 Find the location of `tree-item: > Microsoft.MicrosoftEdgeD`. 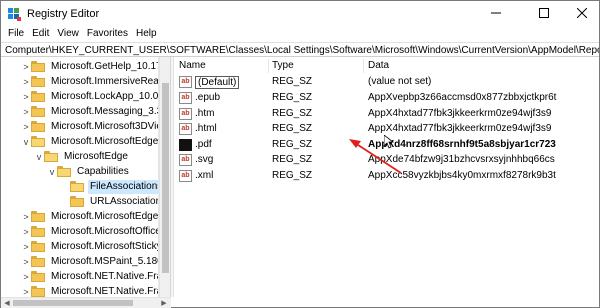

tree-item: > Microsoft.MicrosoftEdgeD is located at coordinates (89, 216).